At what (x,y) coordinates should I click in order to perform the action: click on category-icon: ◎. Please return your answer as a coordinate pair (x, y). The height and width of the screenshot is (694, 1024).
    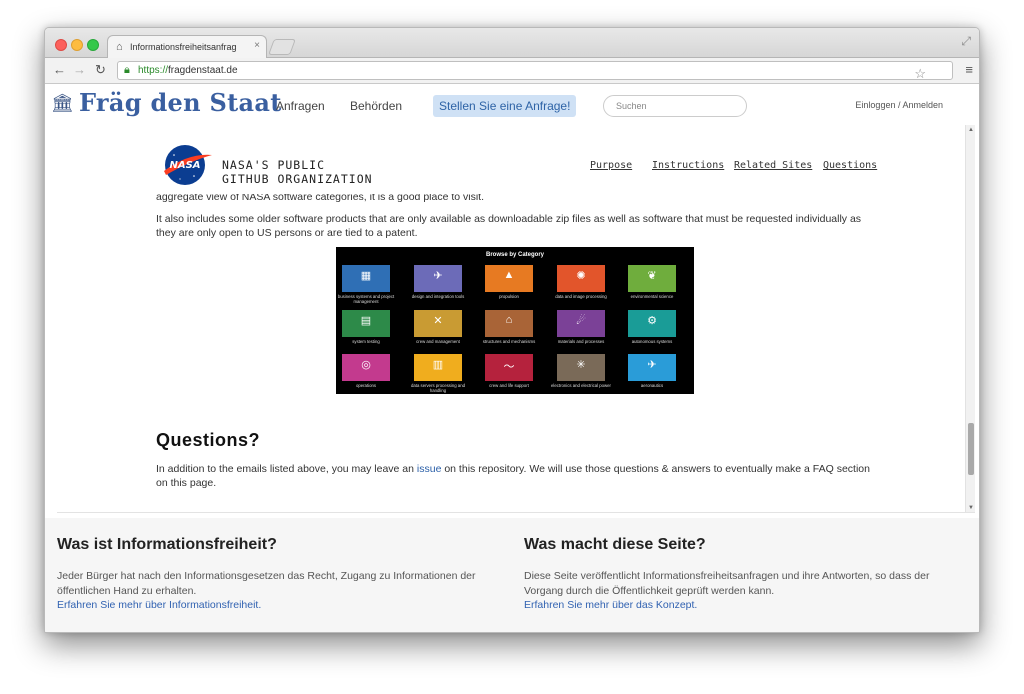
    Looking at the image, I should click on (366, 365).